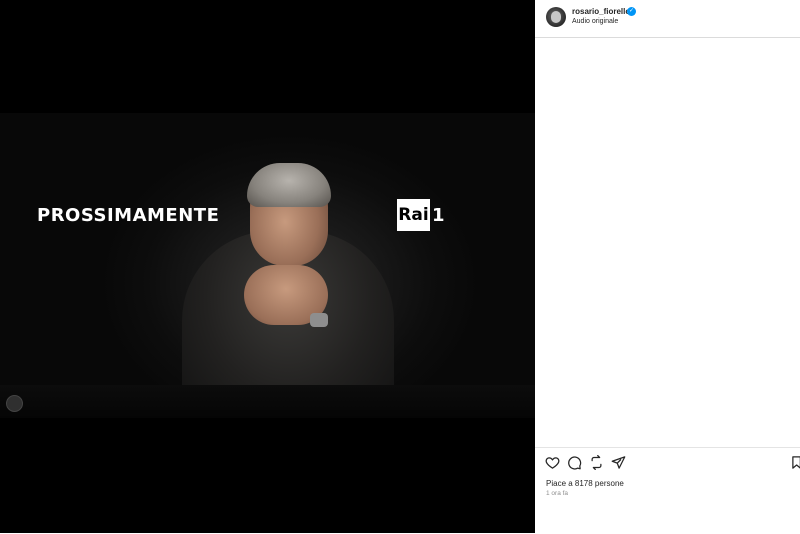  I want to click on media-indicator, so click(14, 403).